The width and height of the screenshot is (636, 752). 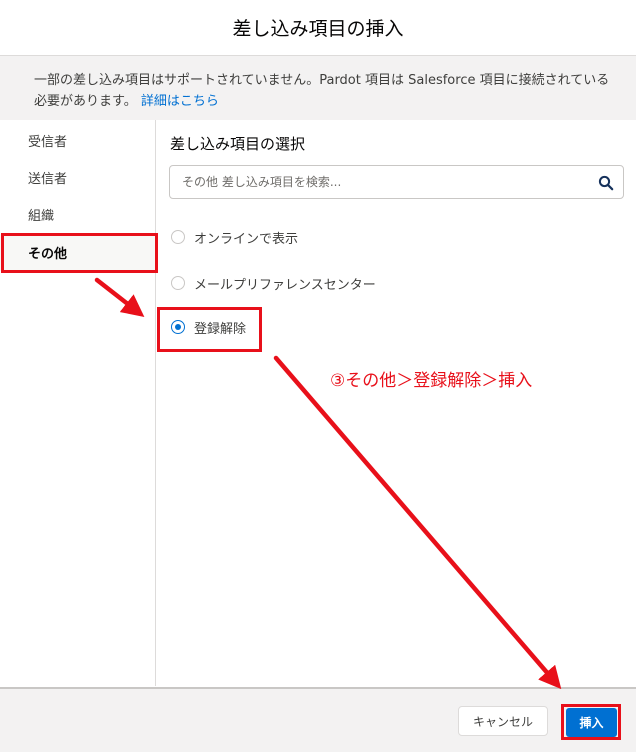 I want to click on dialog-header: 差し込み項目の挿入, so click(x=318, y=28).